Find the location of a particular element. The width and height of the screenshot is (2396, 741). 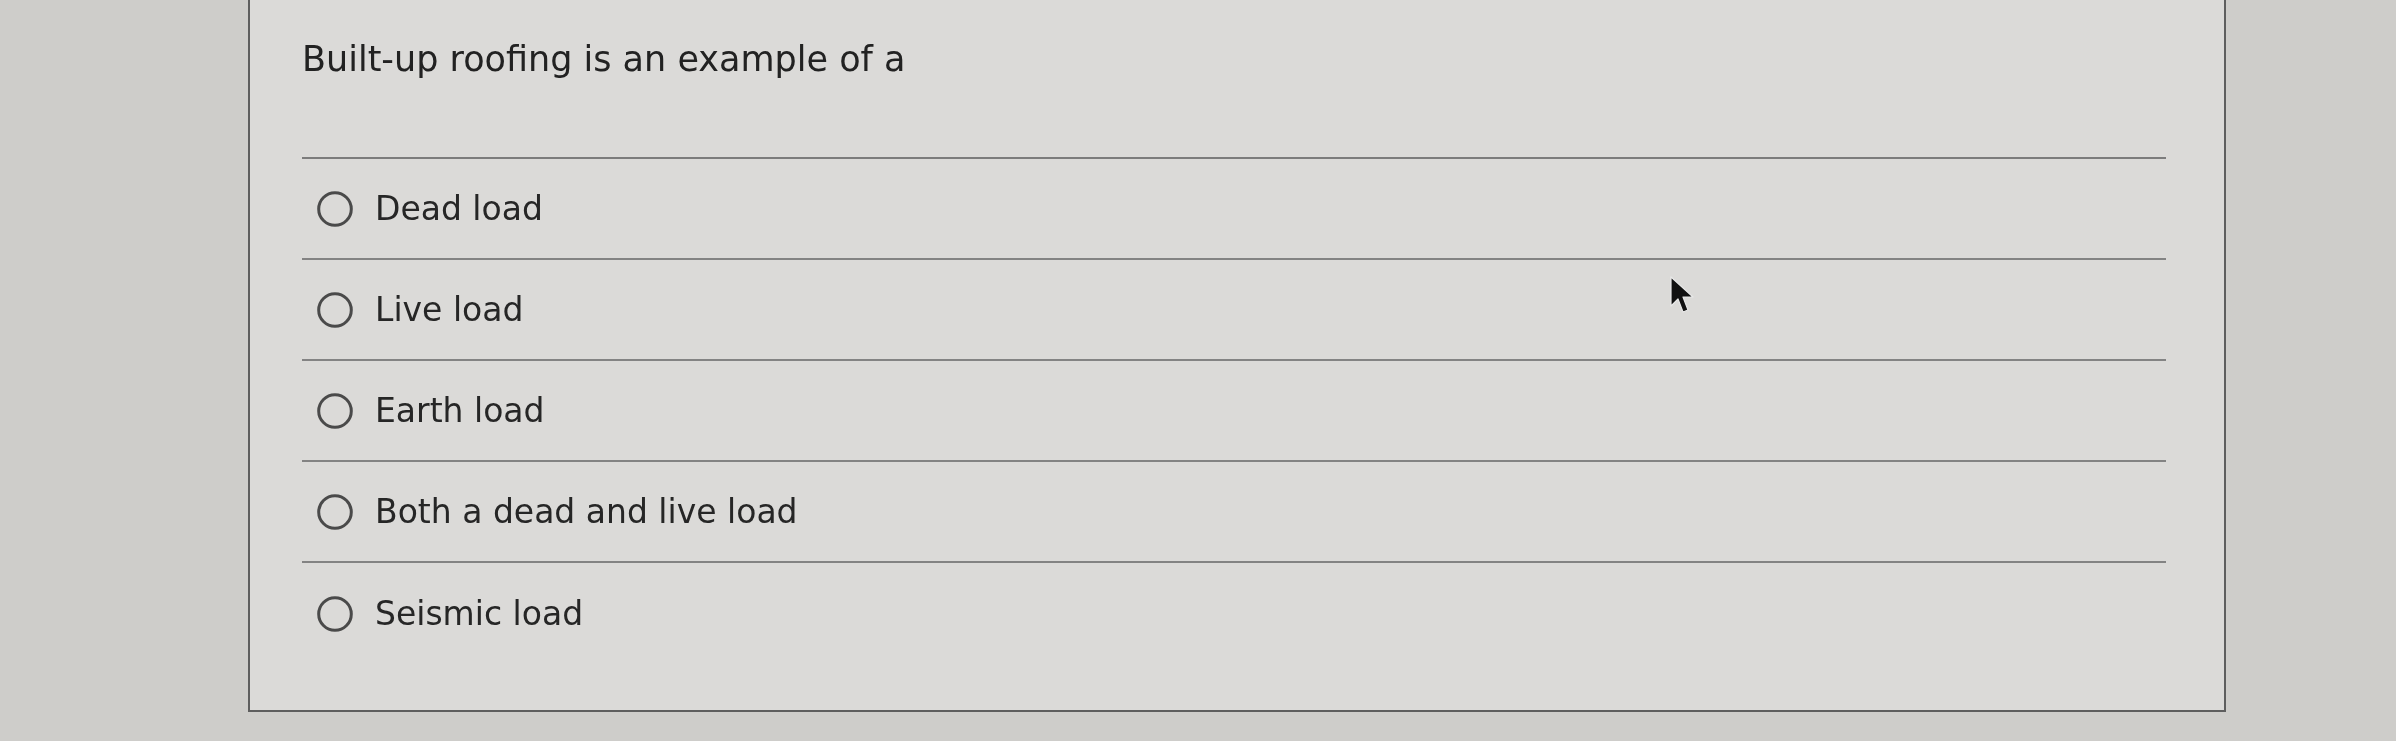

option-label: Seismic load is located at coordinates (479, 613).